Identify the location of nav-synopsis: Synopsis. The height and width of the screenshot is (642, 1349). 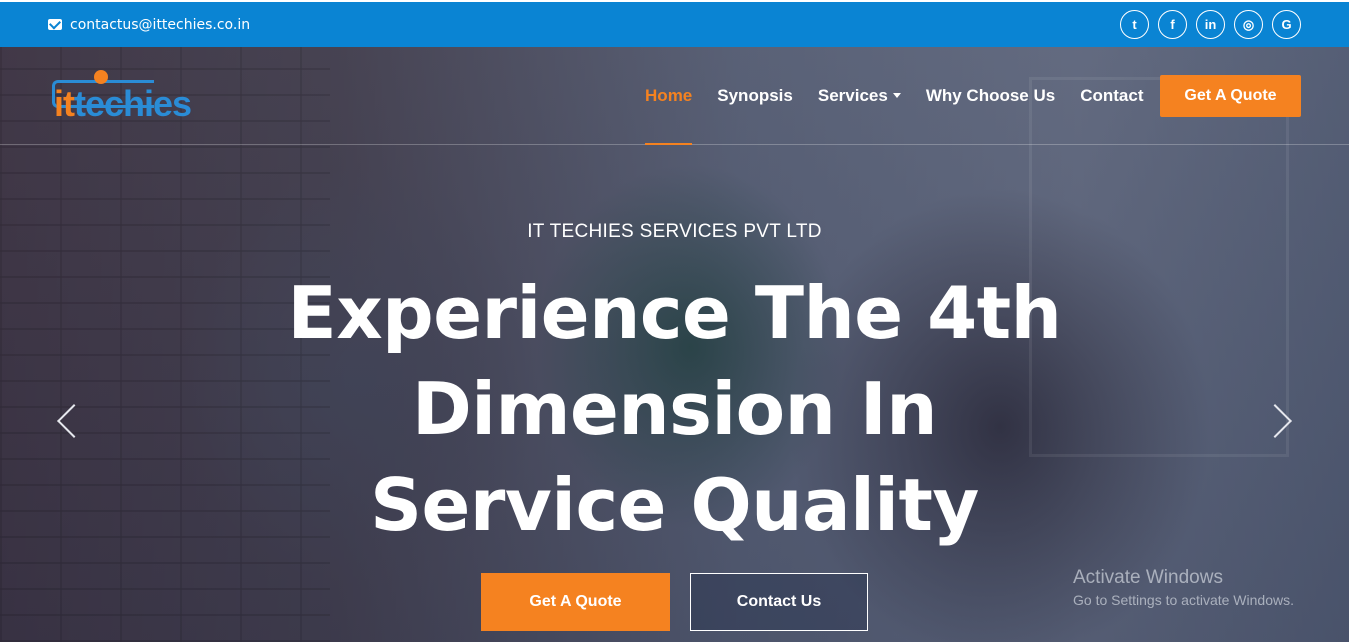
(755, 96).